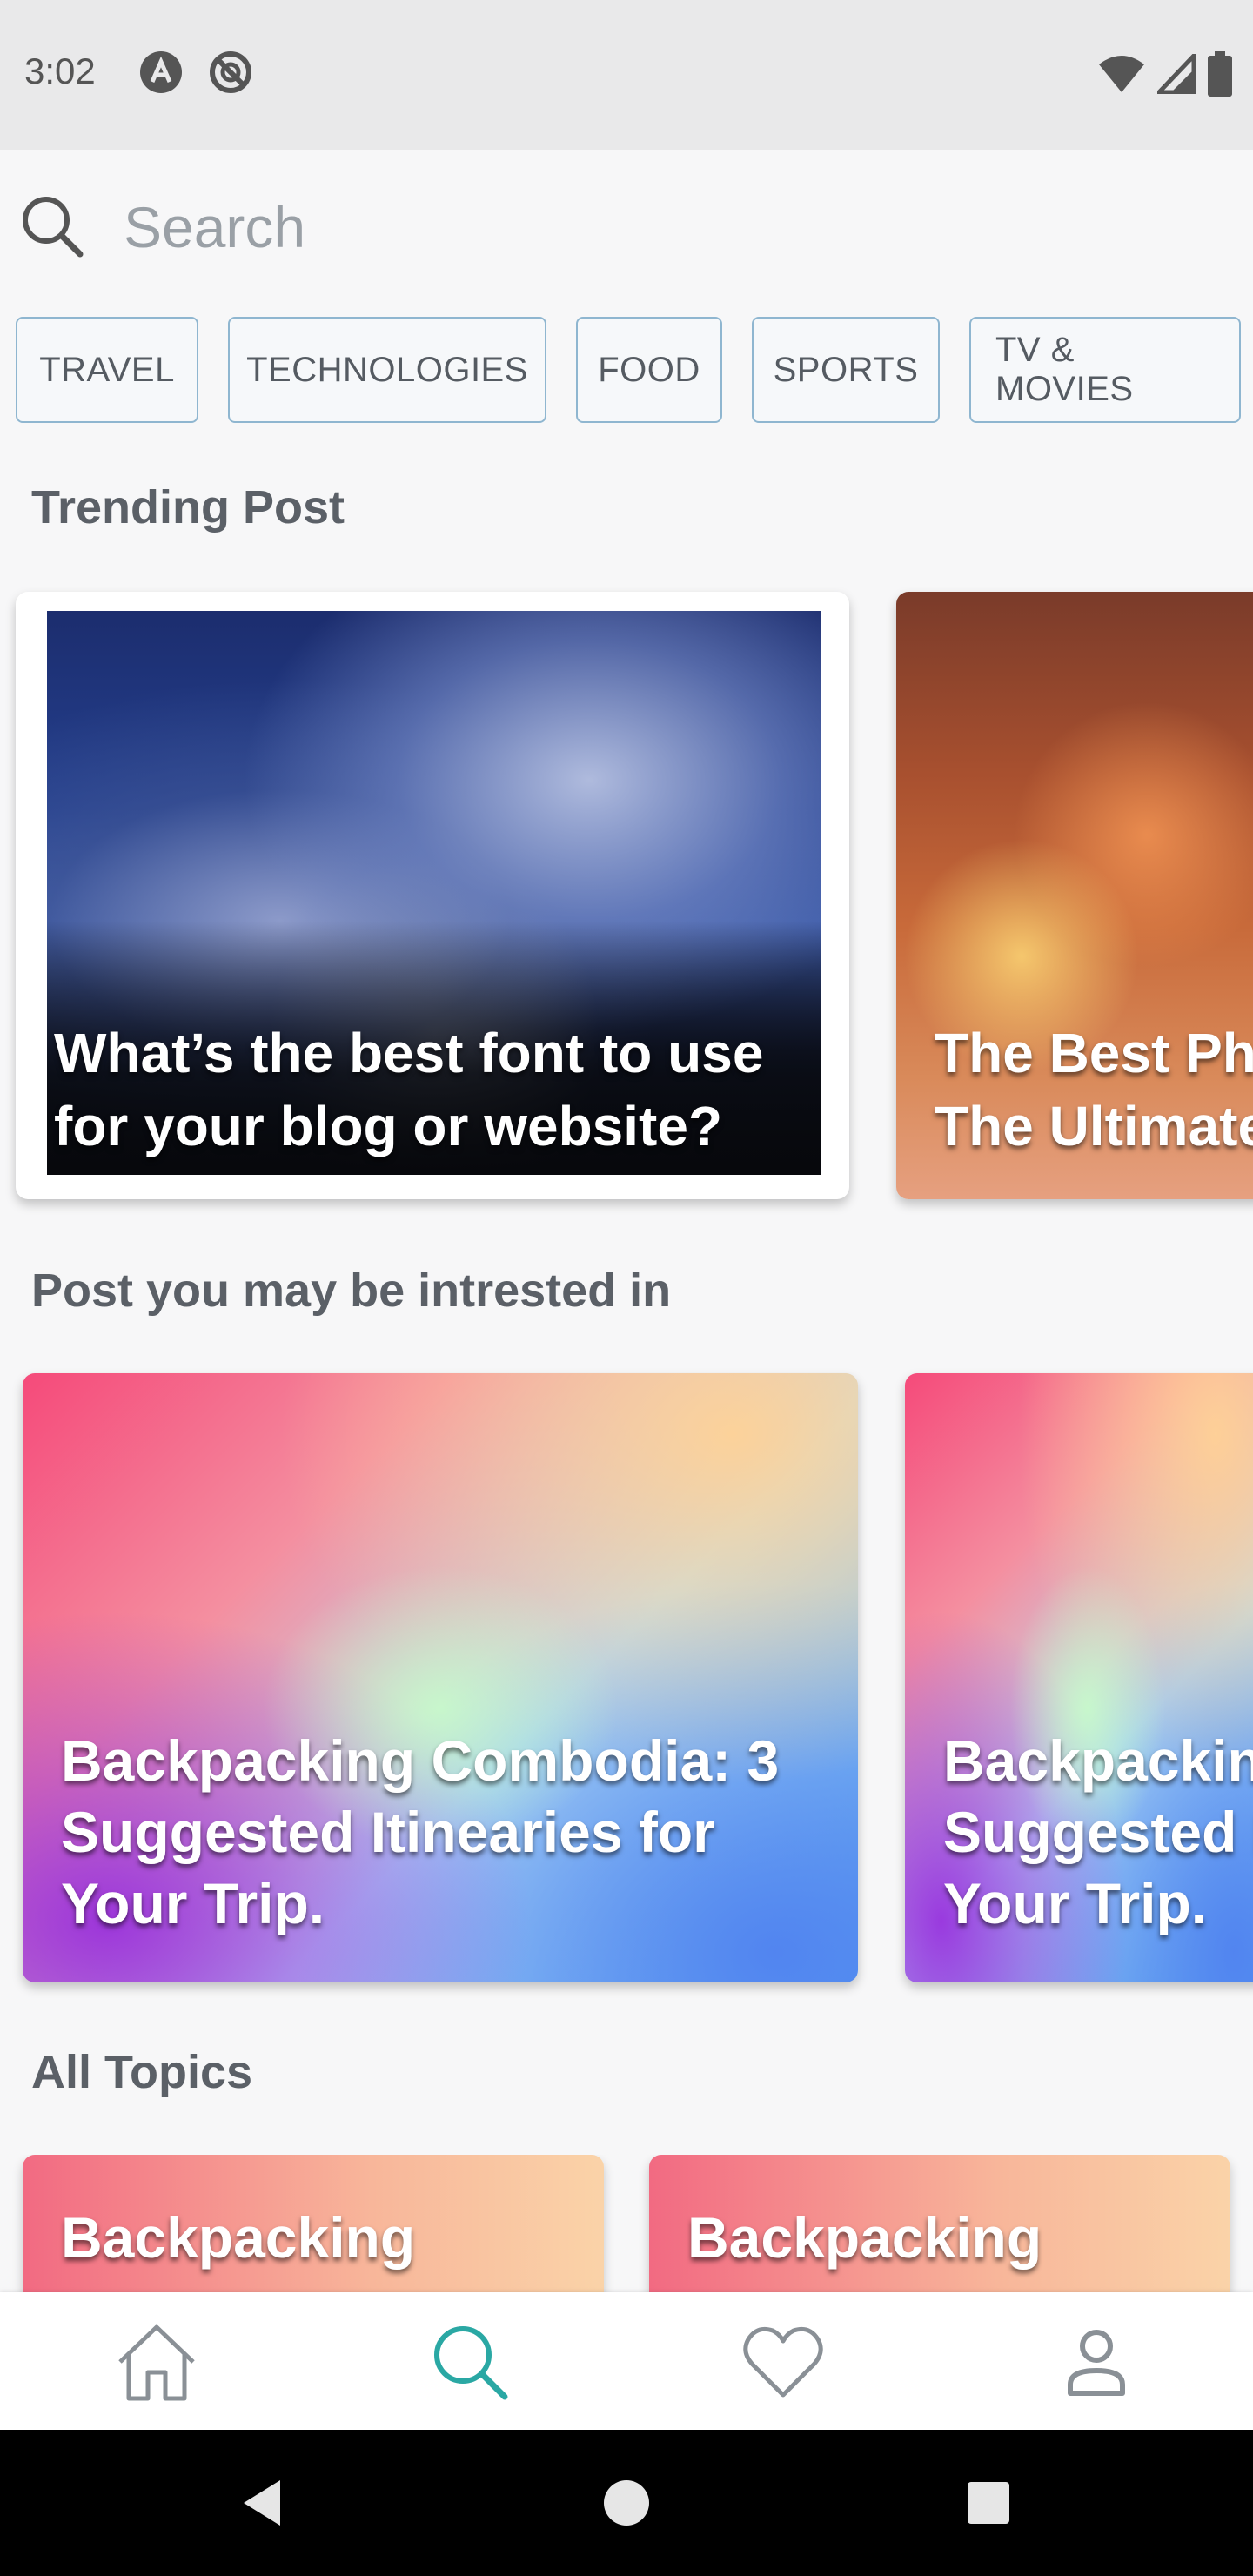 The width and height of the screenshot is (1253, 2576). What do you see at coordinates (387, 370) in the screenshot?
I see `chip-technologies: TECHNOLOGIES` at bounding box center [387, 370].